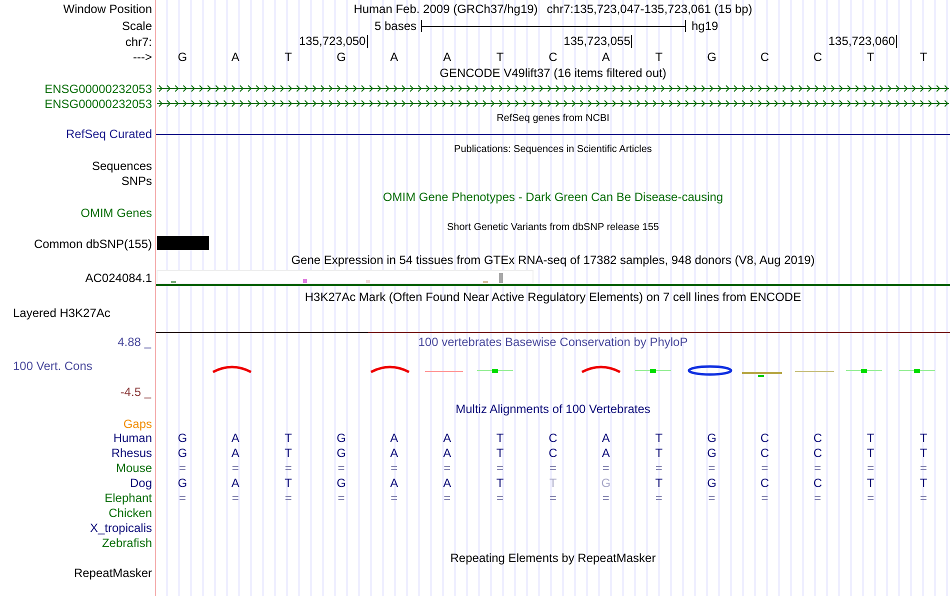 Image resolution: width=950 pixels, height=596 pixels. Describe the element at coordinates (118, 278) in the screenshot. I see `track-label: AC024084.1` at that location.